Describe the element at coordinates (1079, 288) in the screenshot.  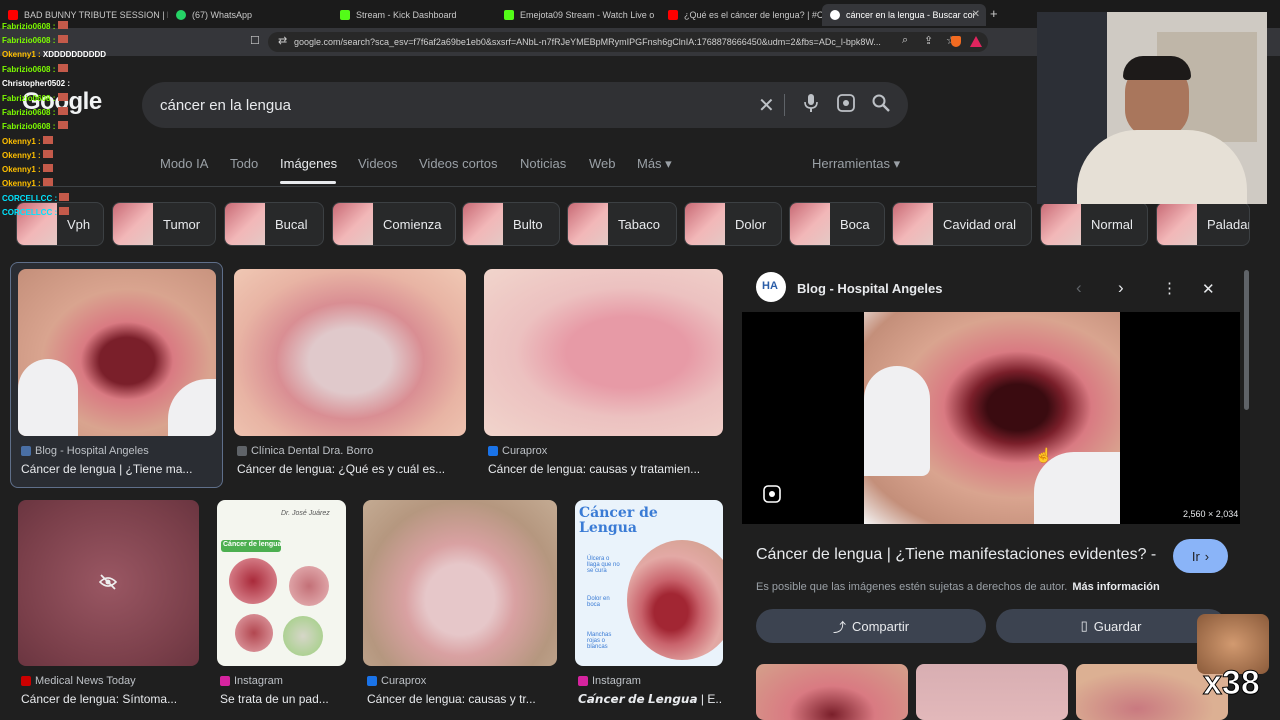
I see `previous-icon: ‹` at that location.